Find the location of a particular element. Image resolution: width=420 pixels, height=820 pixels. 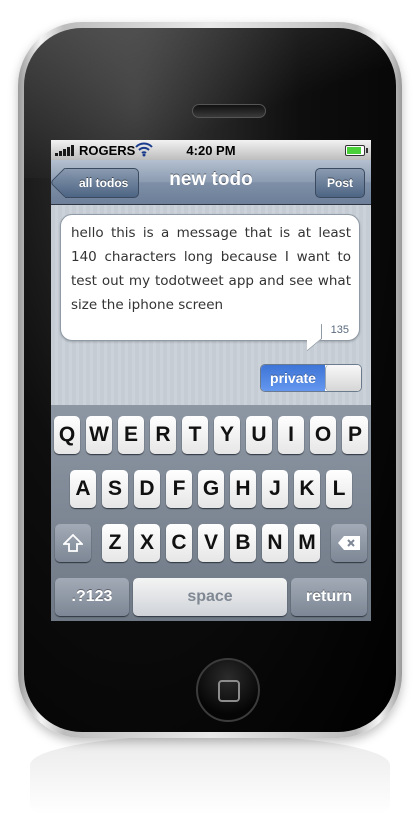

shift-key is located at coordinates (73, 543).